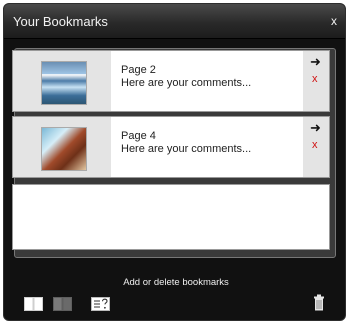 Image resolution: width=352 pixels, height=325 pixels. What do you see at coordinates (138, 70) in the screenshot?
I see `bookmark-page: Page 2` at bounding box center [138, 70].